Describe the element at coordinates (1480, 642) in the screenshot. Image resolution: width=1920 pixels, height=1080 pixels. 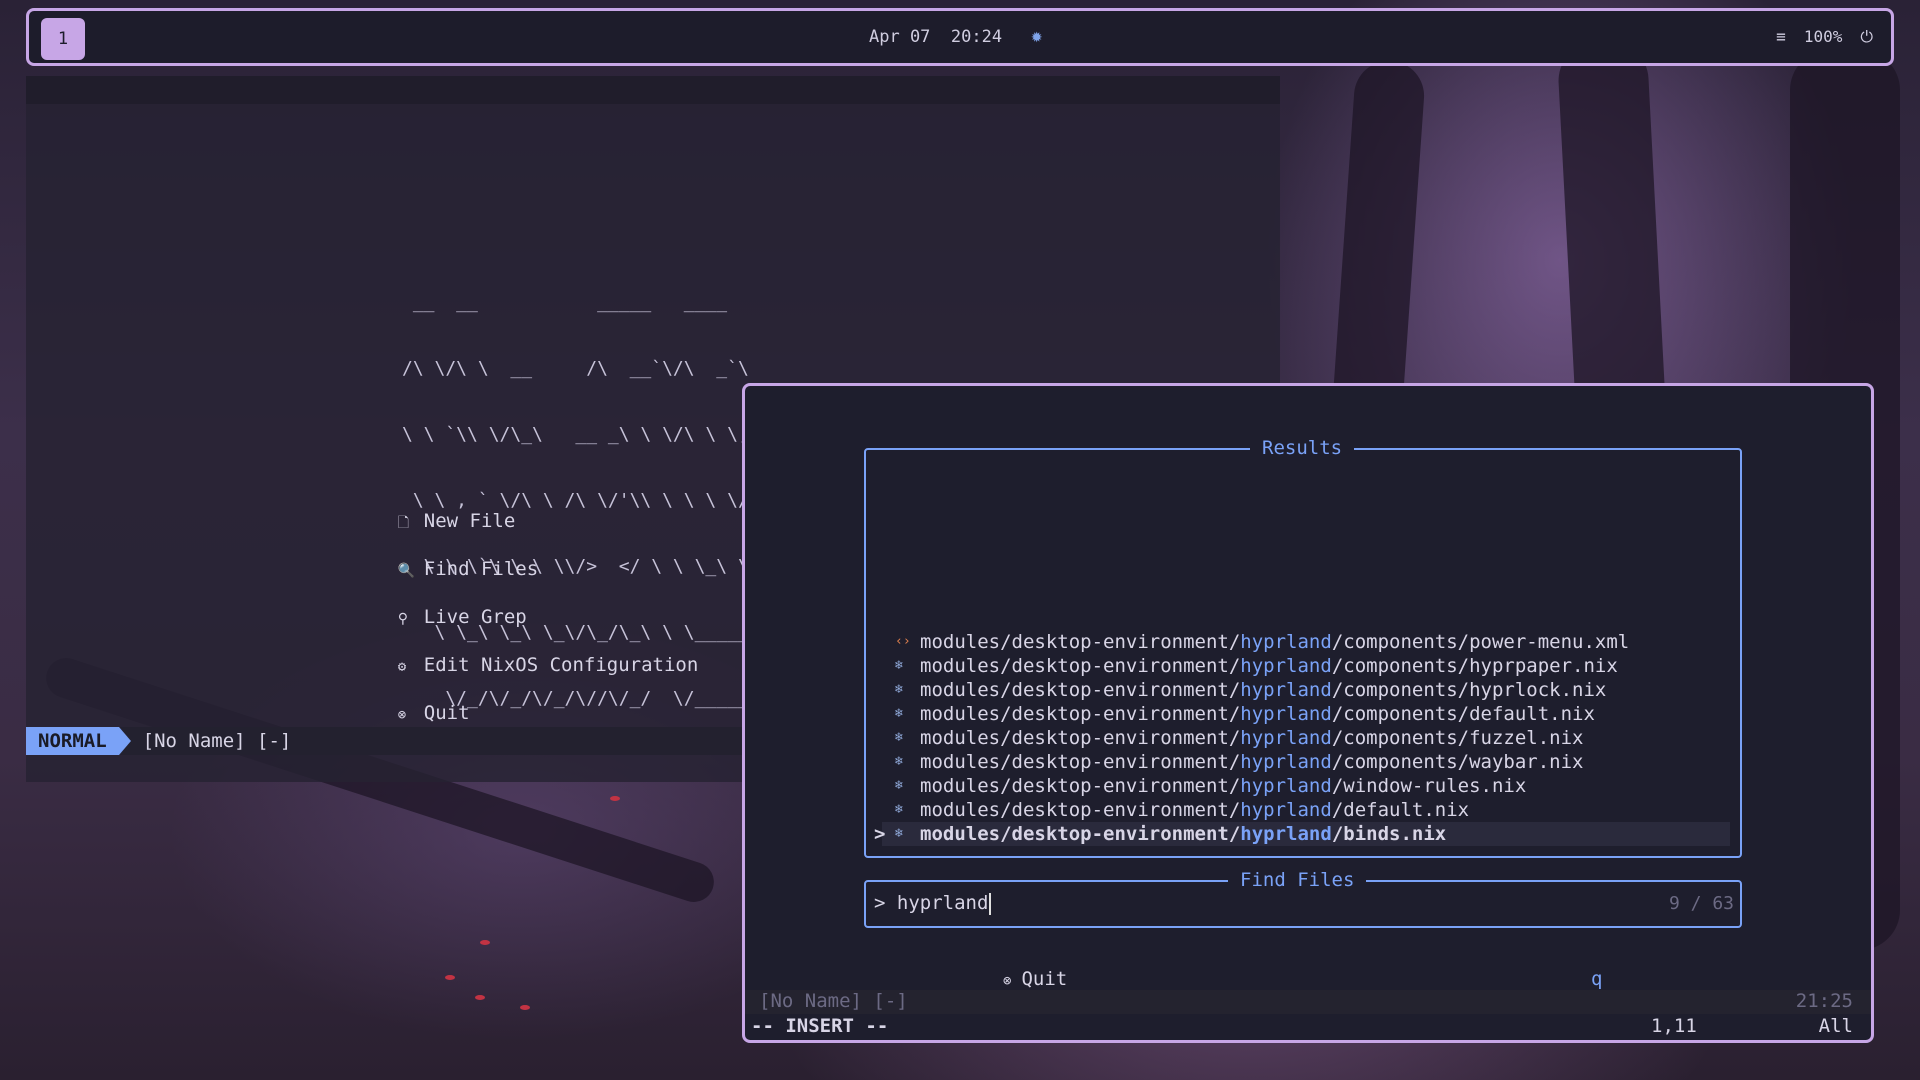
I see `path-suffix: /components/power-menu.xml` at that location.